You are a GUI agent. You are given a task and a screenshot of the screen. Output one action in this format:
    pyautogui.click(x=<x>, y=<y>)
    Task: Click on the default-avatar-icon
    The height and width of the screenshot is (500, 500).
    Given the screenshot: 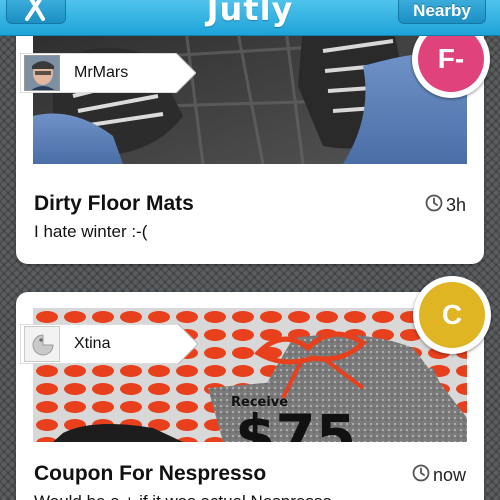 What is the action you would take?
    pyautogui.click(x=42, y=344)
    